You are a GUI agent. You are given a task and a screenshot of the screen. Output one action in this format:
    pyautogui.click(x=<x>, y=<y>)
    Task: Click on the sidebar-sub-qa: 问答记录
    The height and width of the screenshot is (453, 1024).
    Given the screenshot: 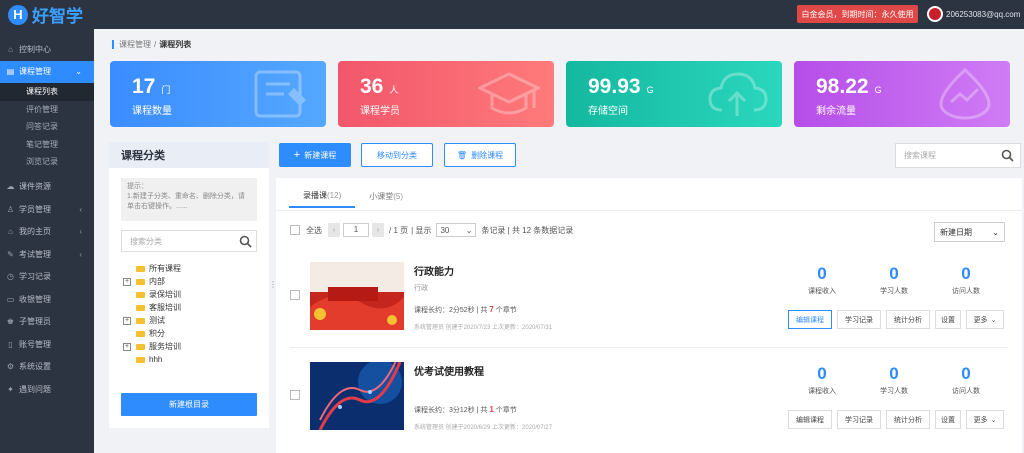 What is the action you would take?
    pyautogui.click(x=47, y=127)
    